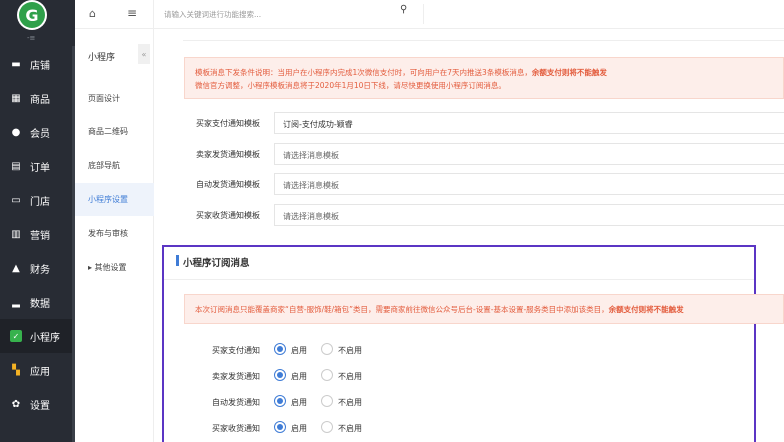 This screenshot has height=442, width=784. Describe the element at coordinates (114, 131) in the screenshot. I see `subnav-item-qrcode: 商品二维码` at that location.